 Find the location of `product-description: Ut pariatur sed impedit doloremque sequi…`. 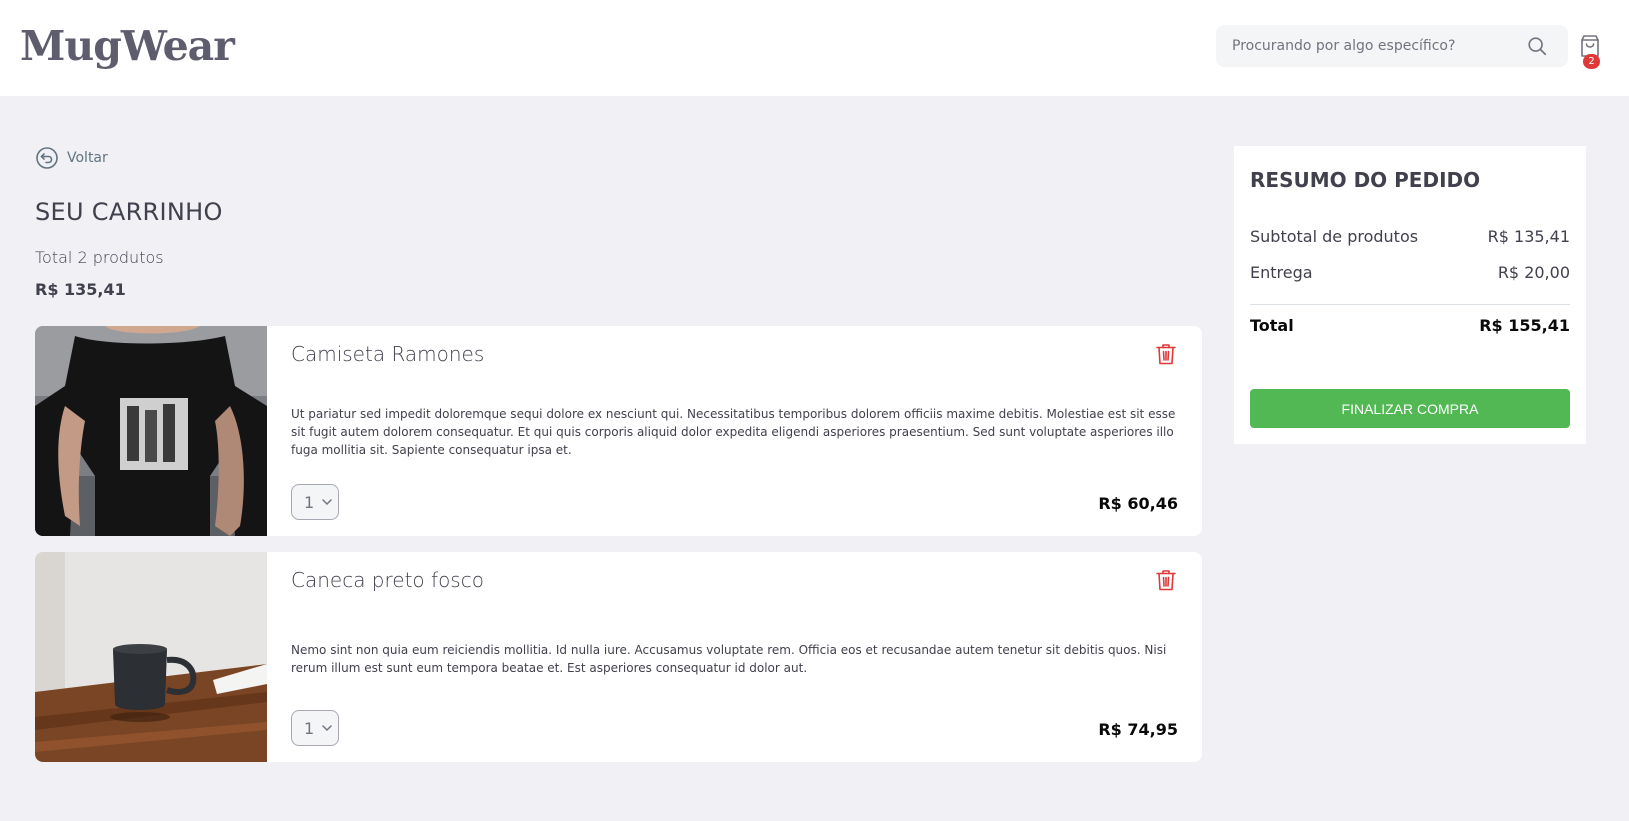

product-description: Ut pariatur sed impedit doloremque sequi… is located at coordinates (733, 432).